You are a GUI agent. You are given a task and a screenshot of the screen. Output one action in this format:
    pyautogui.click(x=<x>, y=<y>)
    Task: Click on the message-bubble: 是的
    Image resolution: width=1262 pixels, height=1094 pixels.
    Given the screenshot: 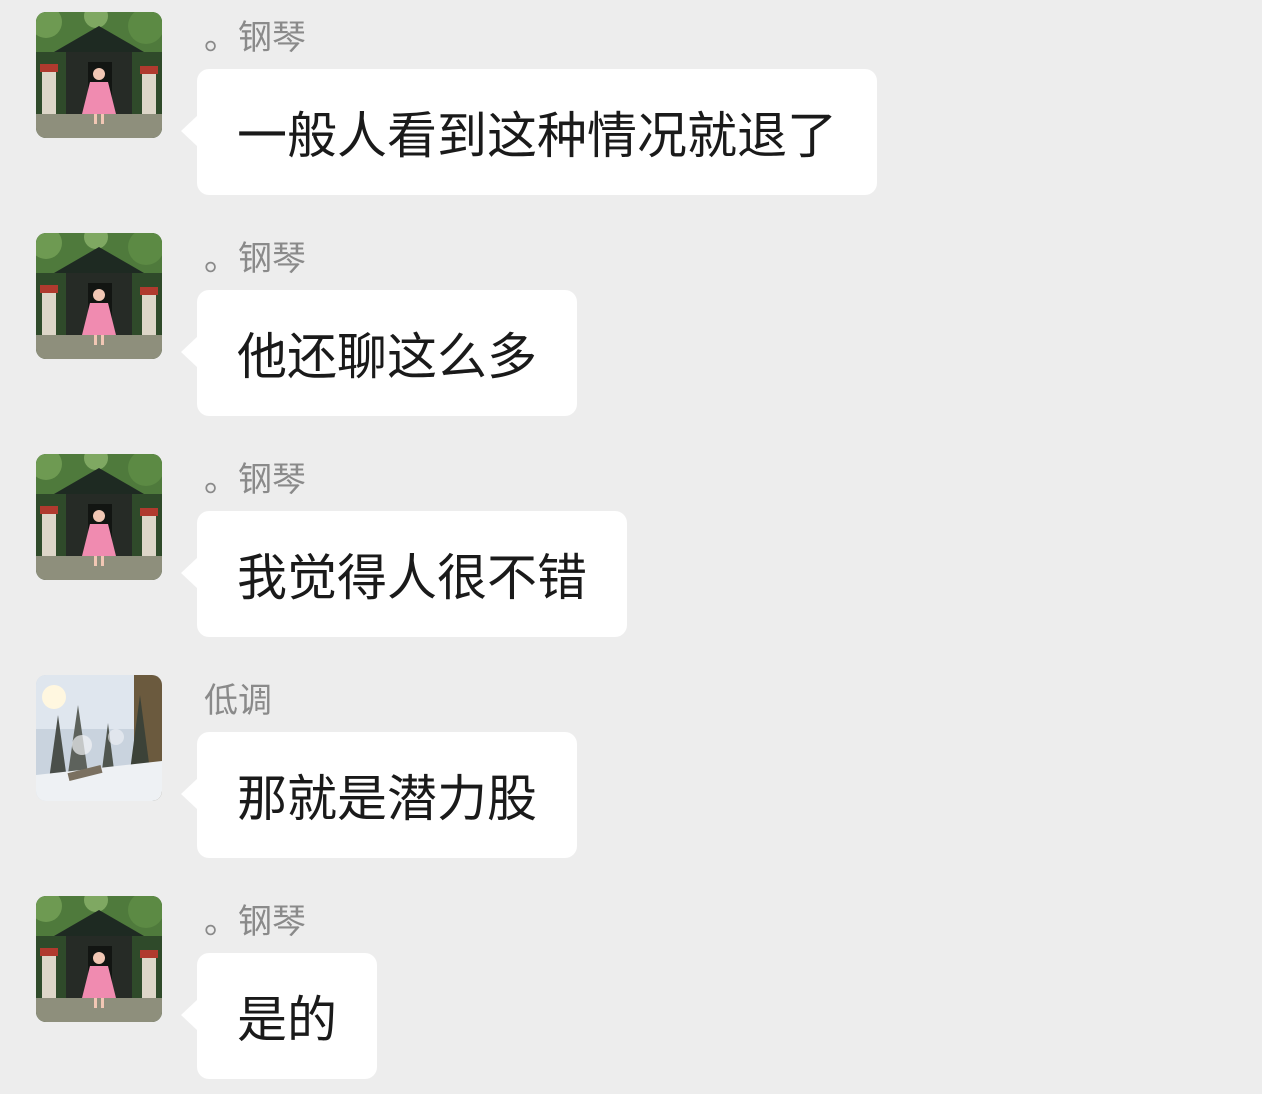 What is the action you would take?
    pyautogui.click(x=279, y=1016)
    